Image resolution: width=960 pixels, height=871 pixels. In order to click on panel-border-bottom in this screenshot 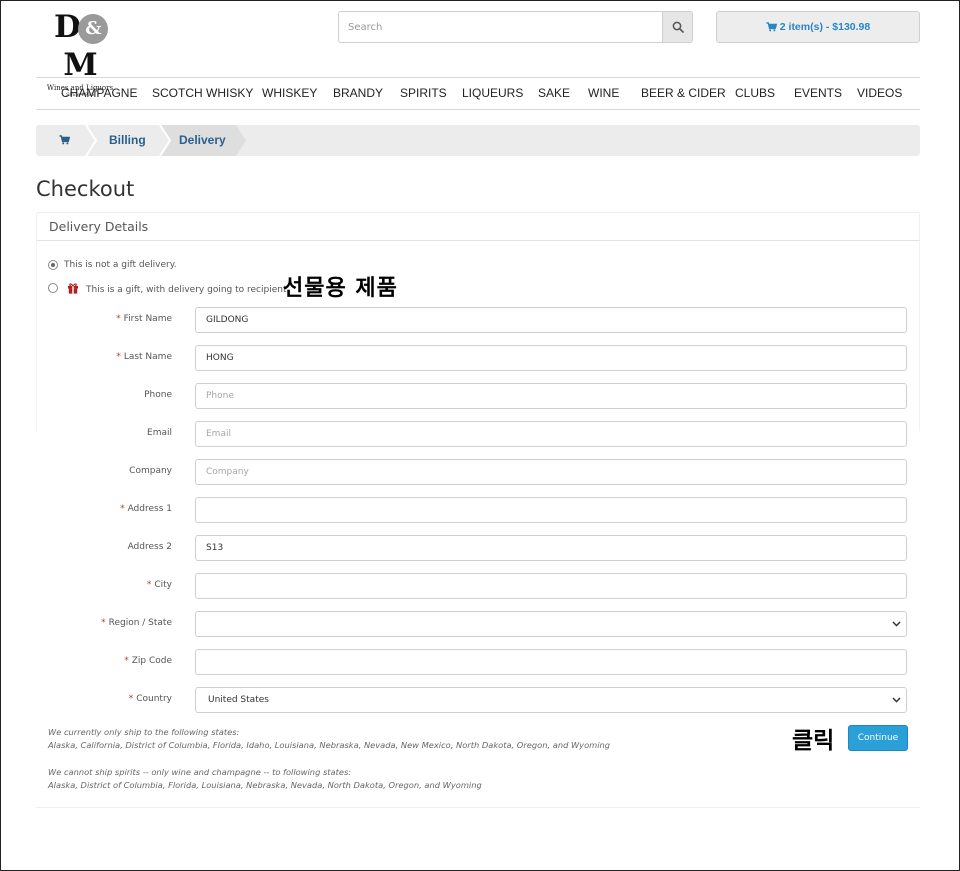, I will do `click(478, 807)`.